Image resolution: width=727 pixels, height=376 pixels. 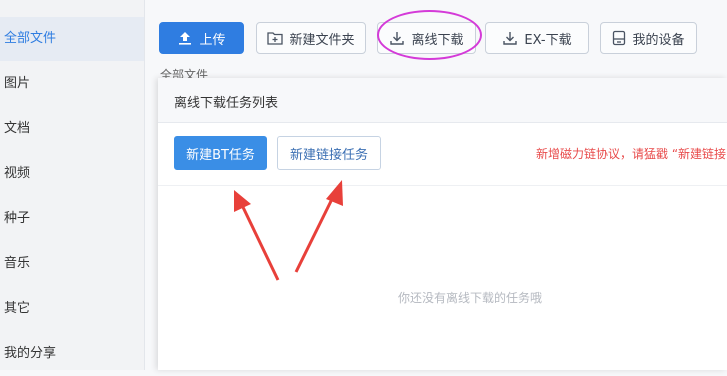 What do you see at coordinates (220, 153) in the screenshot?
I see `new-bt-task-button: 新建BT任务` at bounding box center [220, 153].